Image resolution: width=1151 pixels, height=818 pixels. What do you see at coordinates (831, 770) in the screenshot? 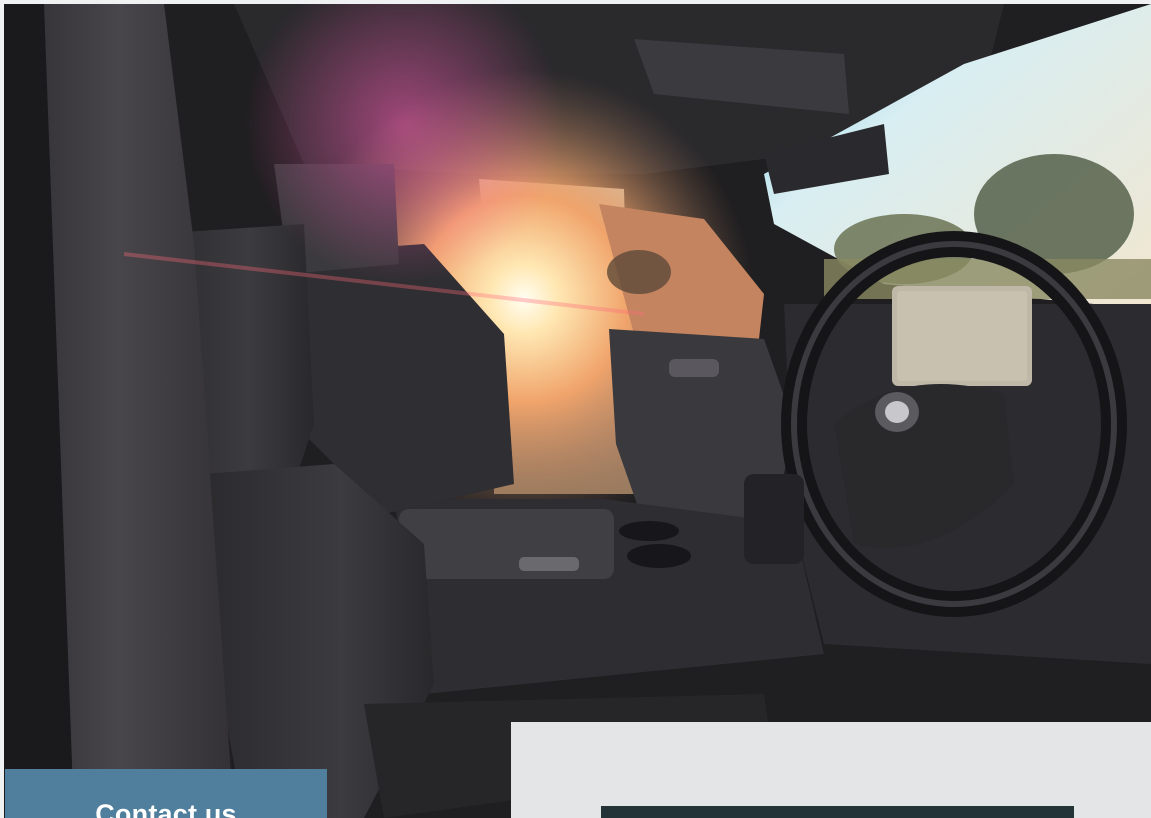
I see `info-panel` at bounding box center [831, 770].